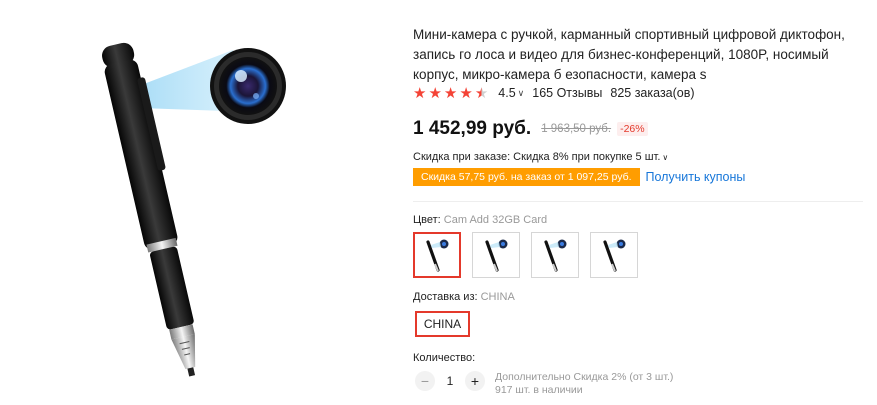 The height and width of the screenshot is (405, 877). What do you see at coordinates (444, 358) in the screenshot?
I see `quantity-label: Количество:` at bounding box center [444, 358].